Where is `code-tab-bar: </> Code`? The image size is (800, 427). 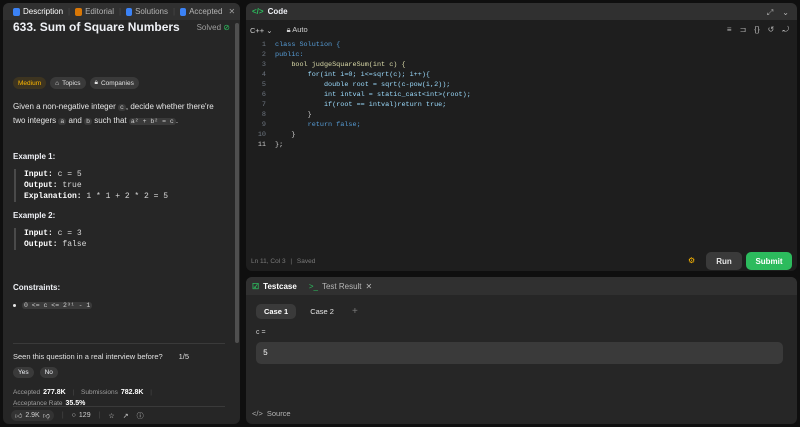
code-tab-bar: </> Code is located at coordinates (521, 11).